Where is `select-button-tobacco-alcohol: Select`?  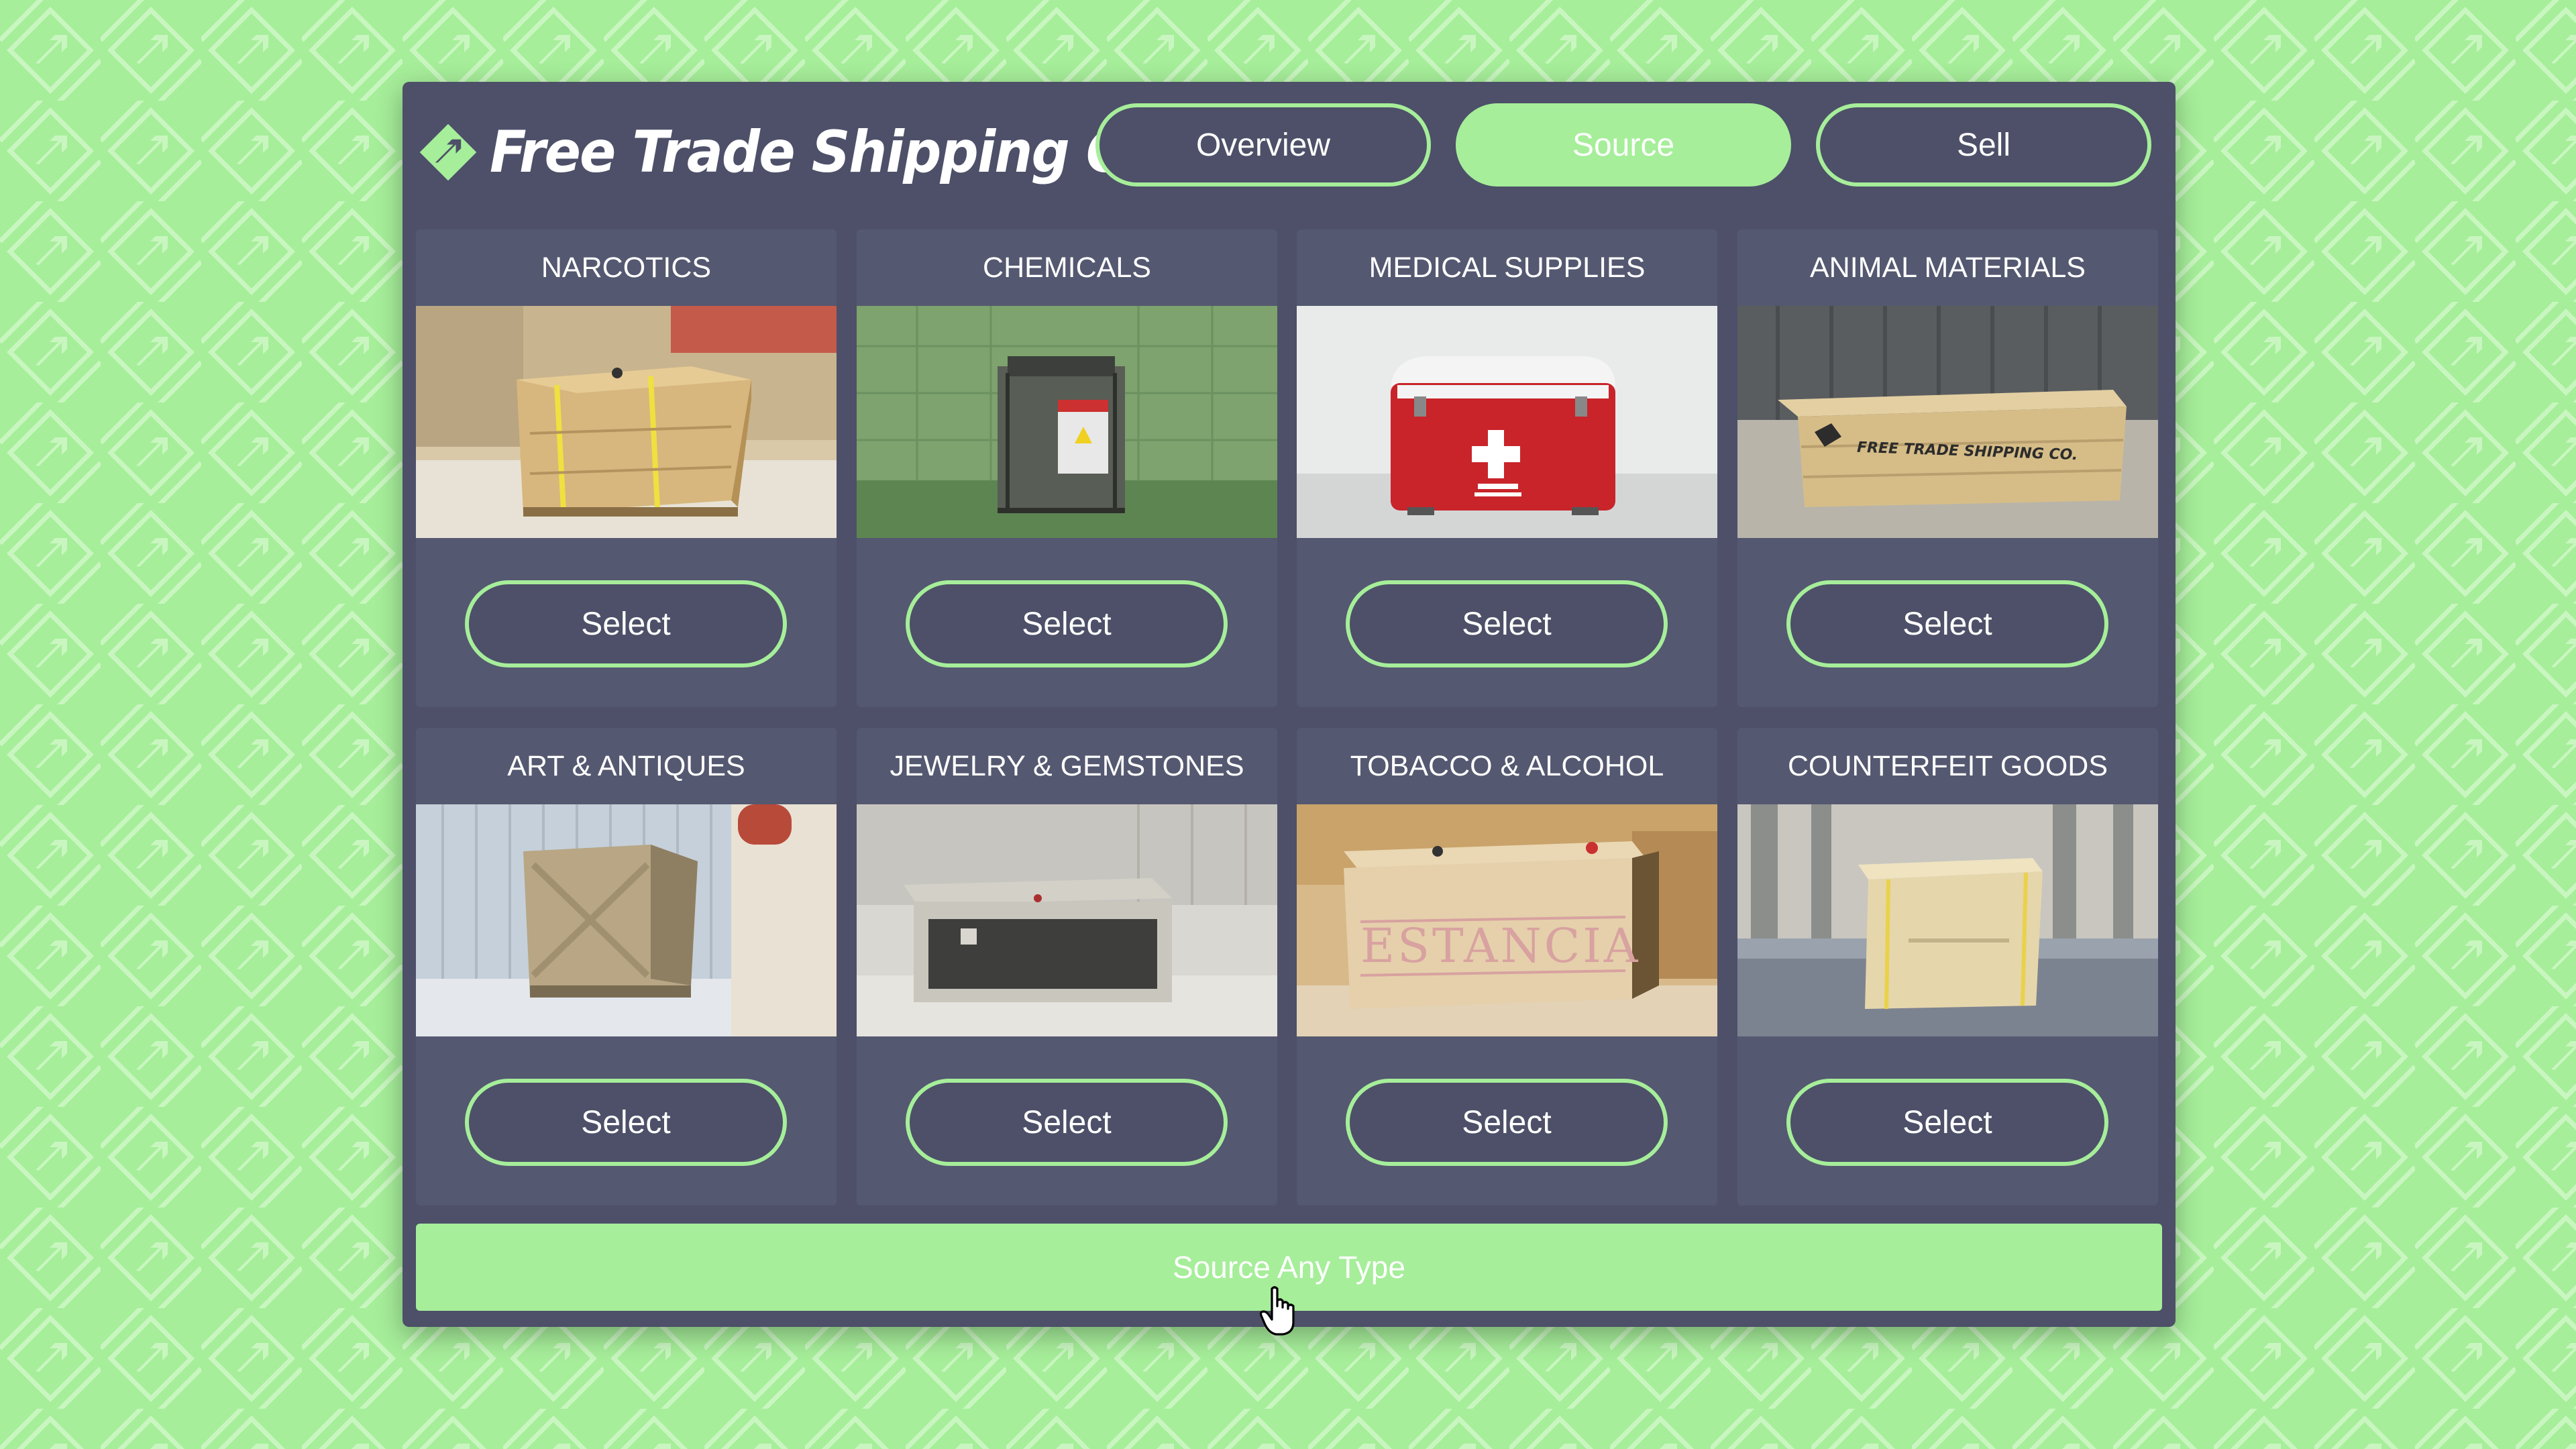
select-button-tobacco-alcohol: Select is located at coordinates (1507, 1122).